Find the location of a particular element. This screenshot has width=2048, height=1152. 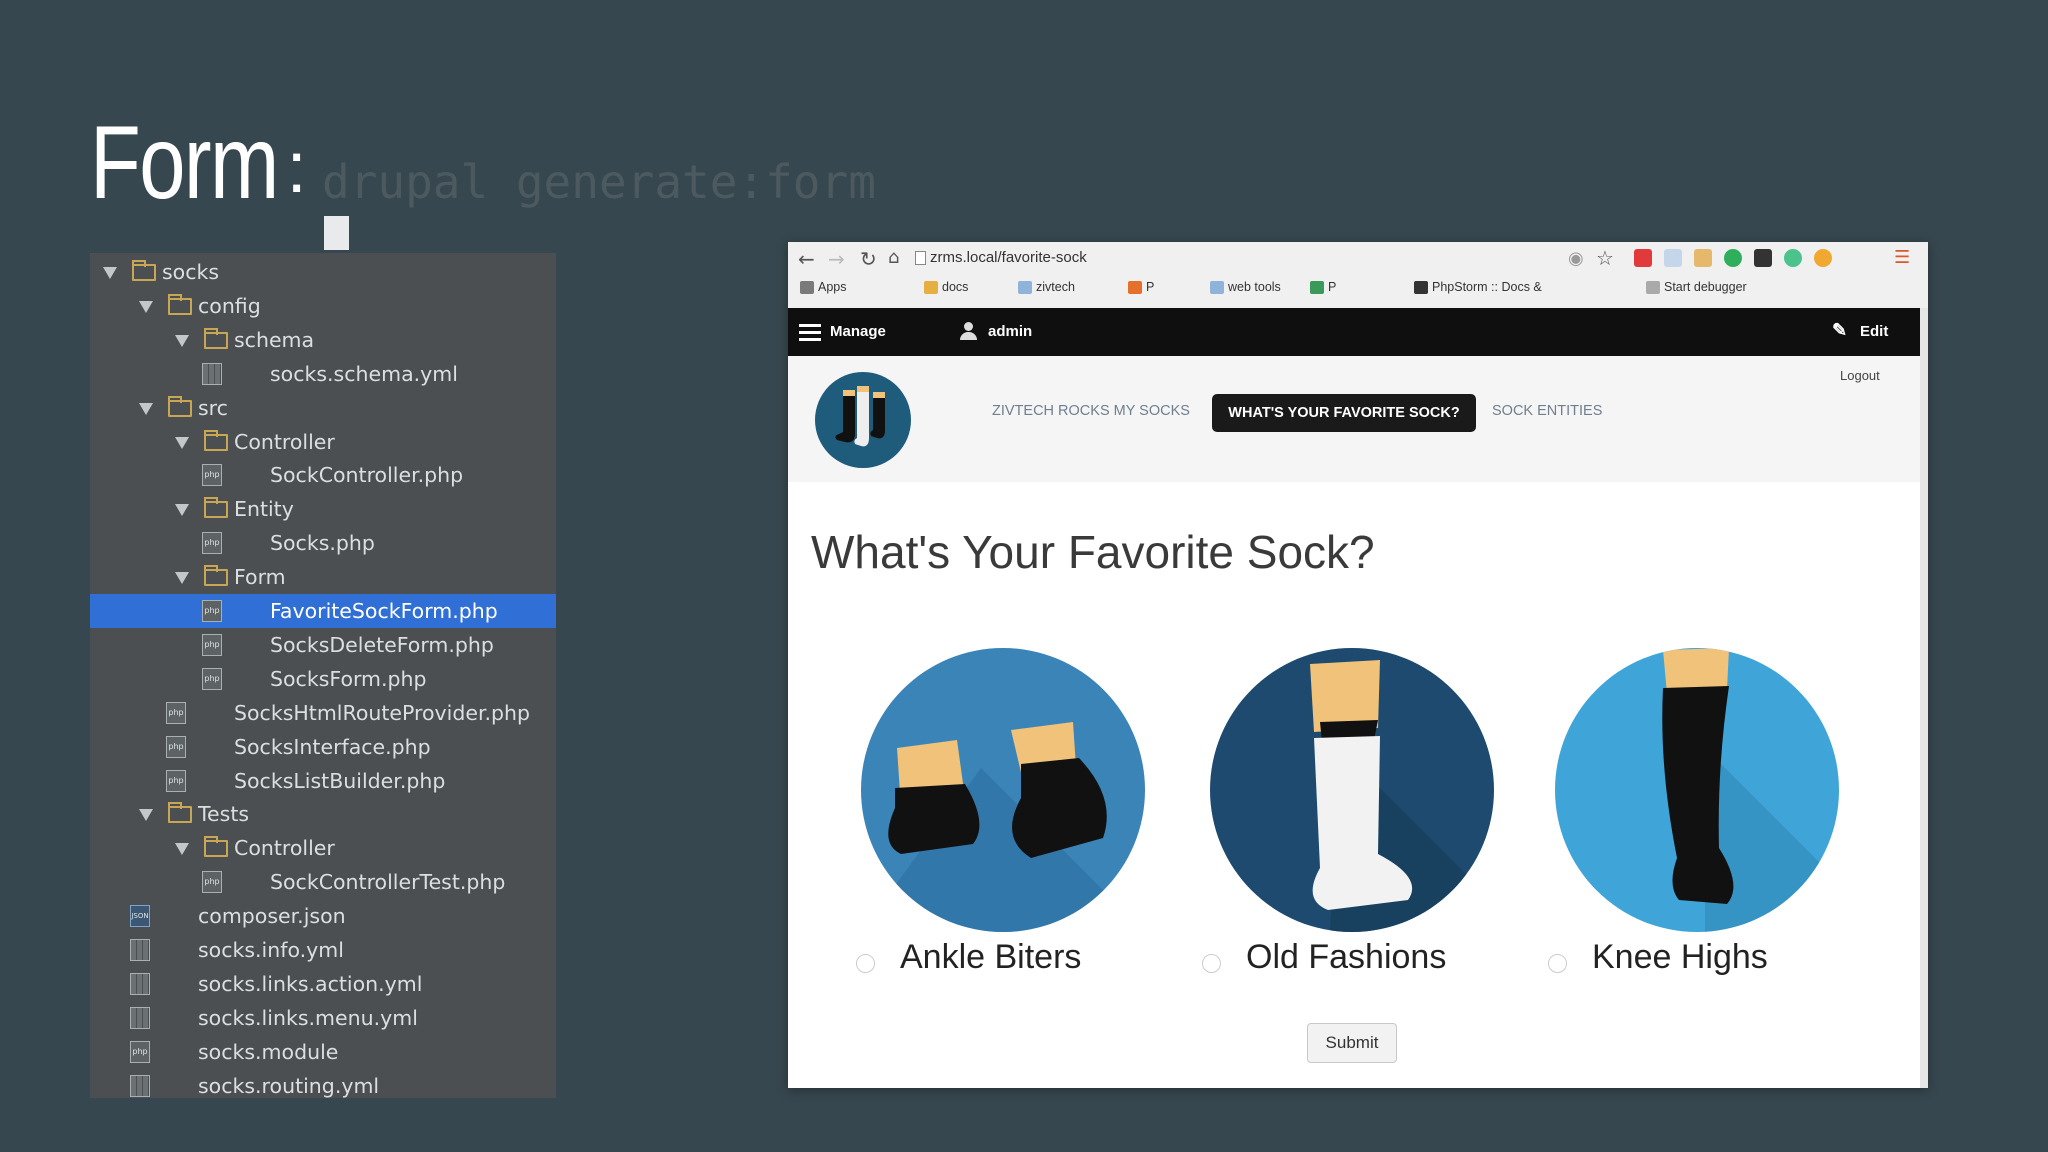

star-icon: ☆ is located at coordinates (1605, 258).